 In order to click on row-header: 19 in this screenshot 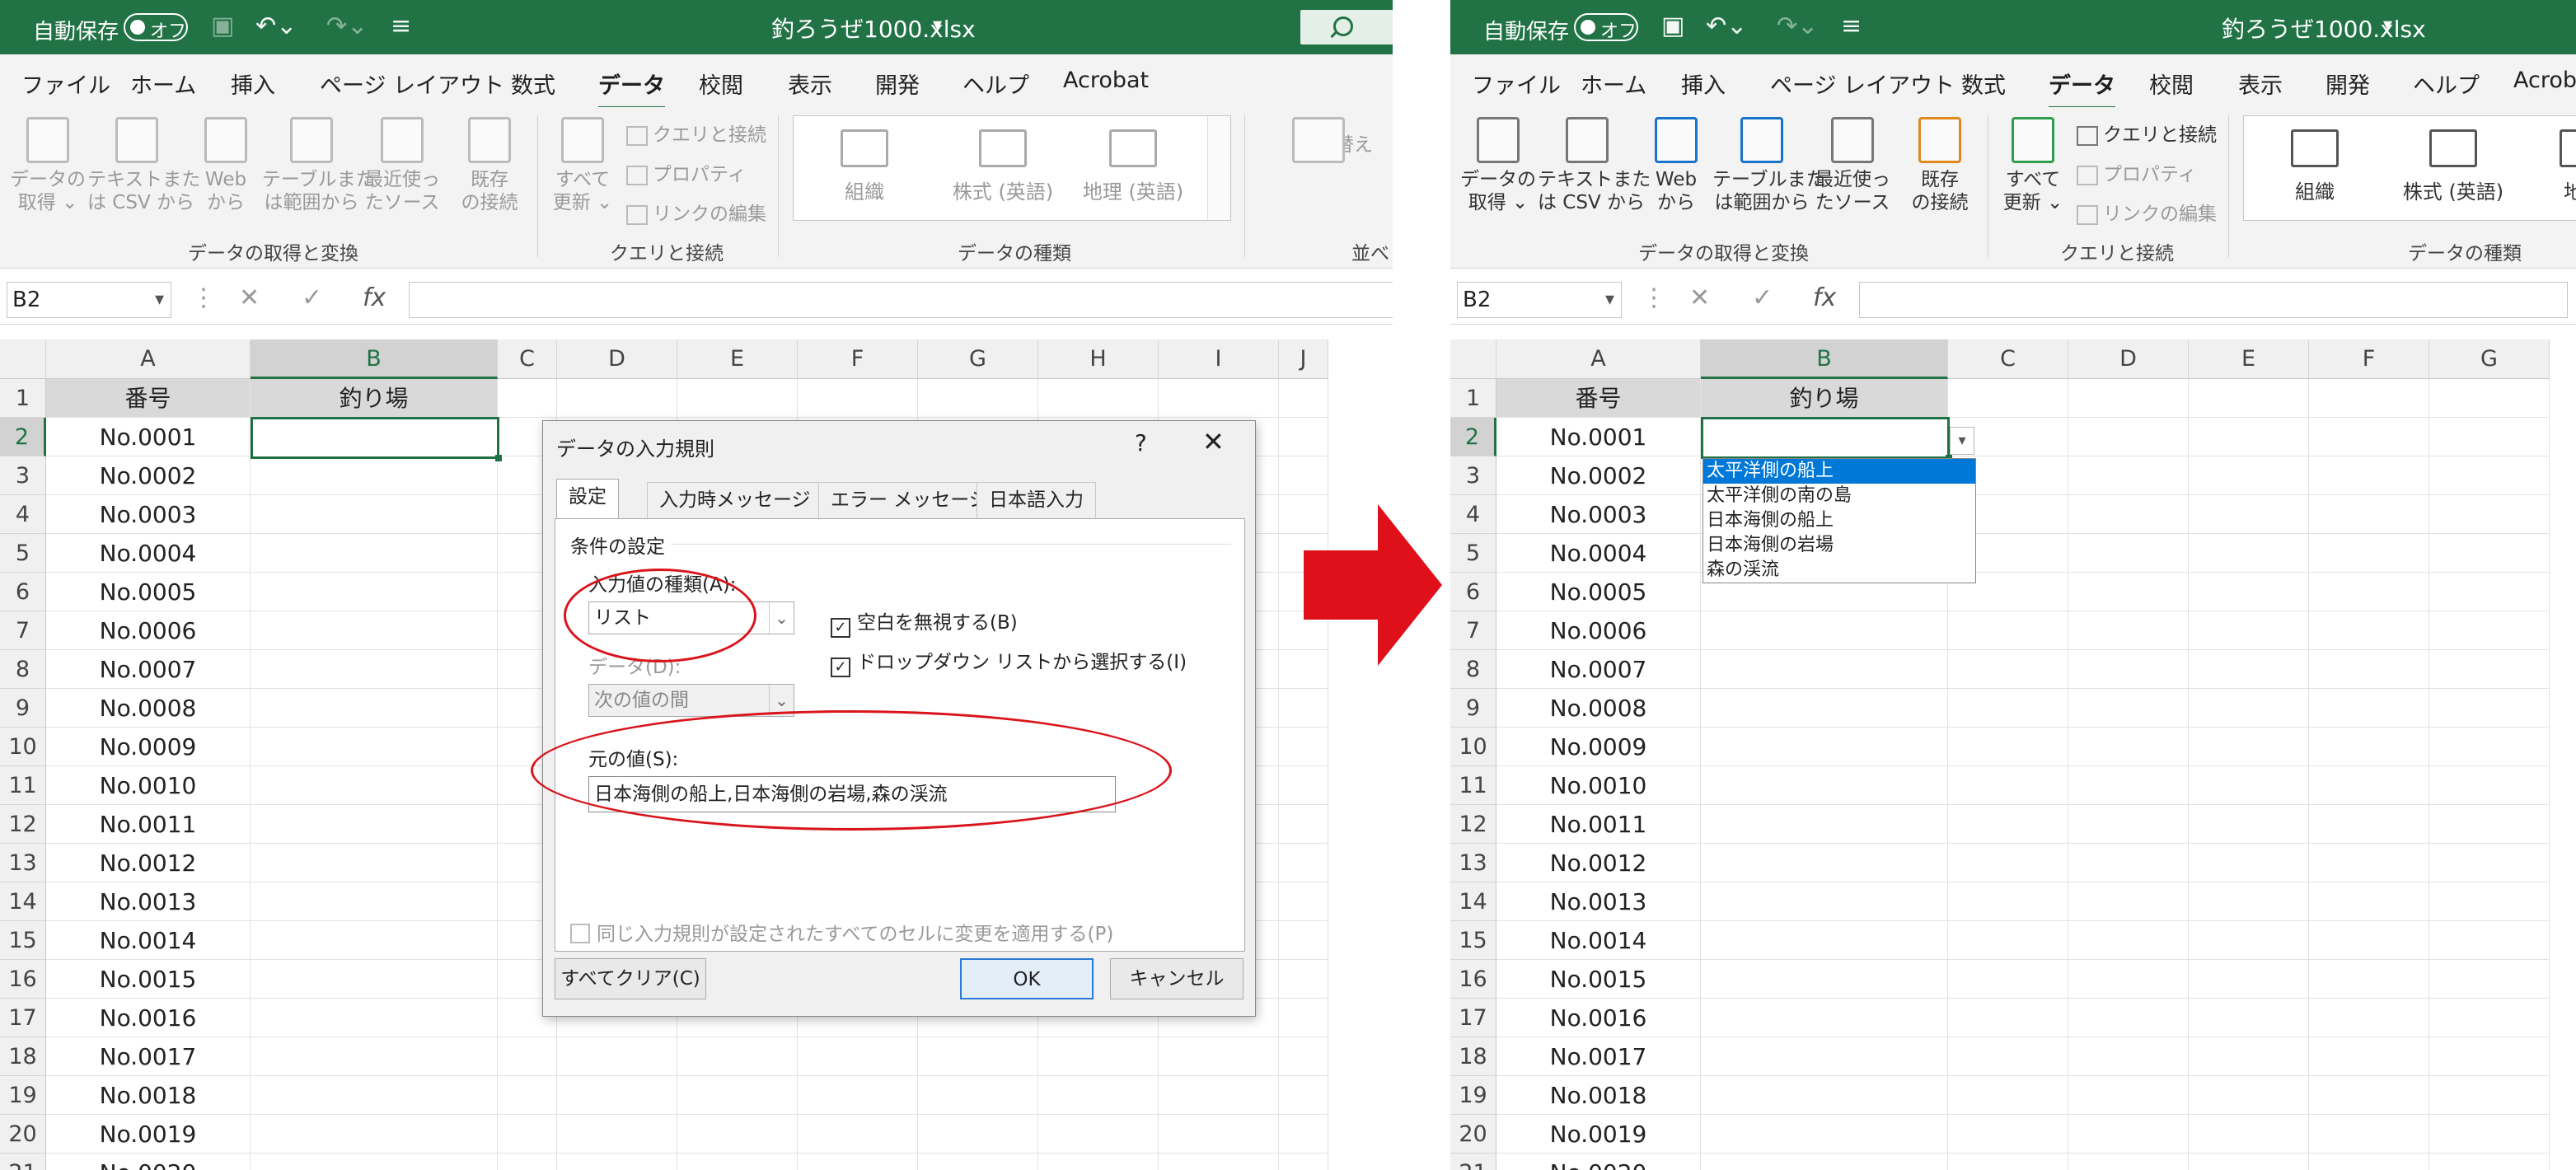, I will do `click(23, 1095)`.